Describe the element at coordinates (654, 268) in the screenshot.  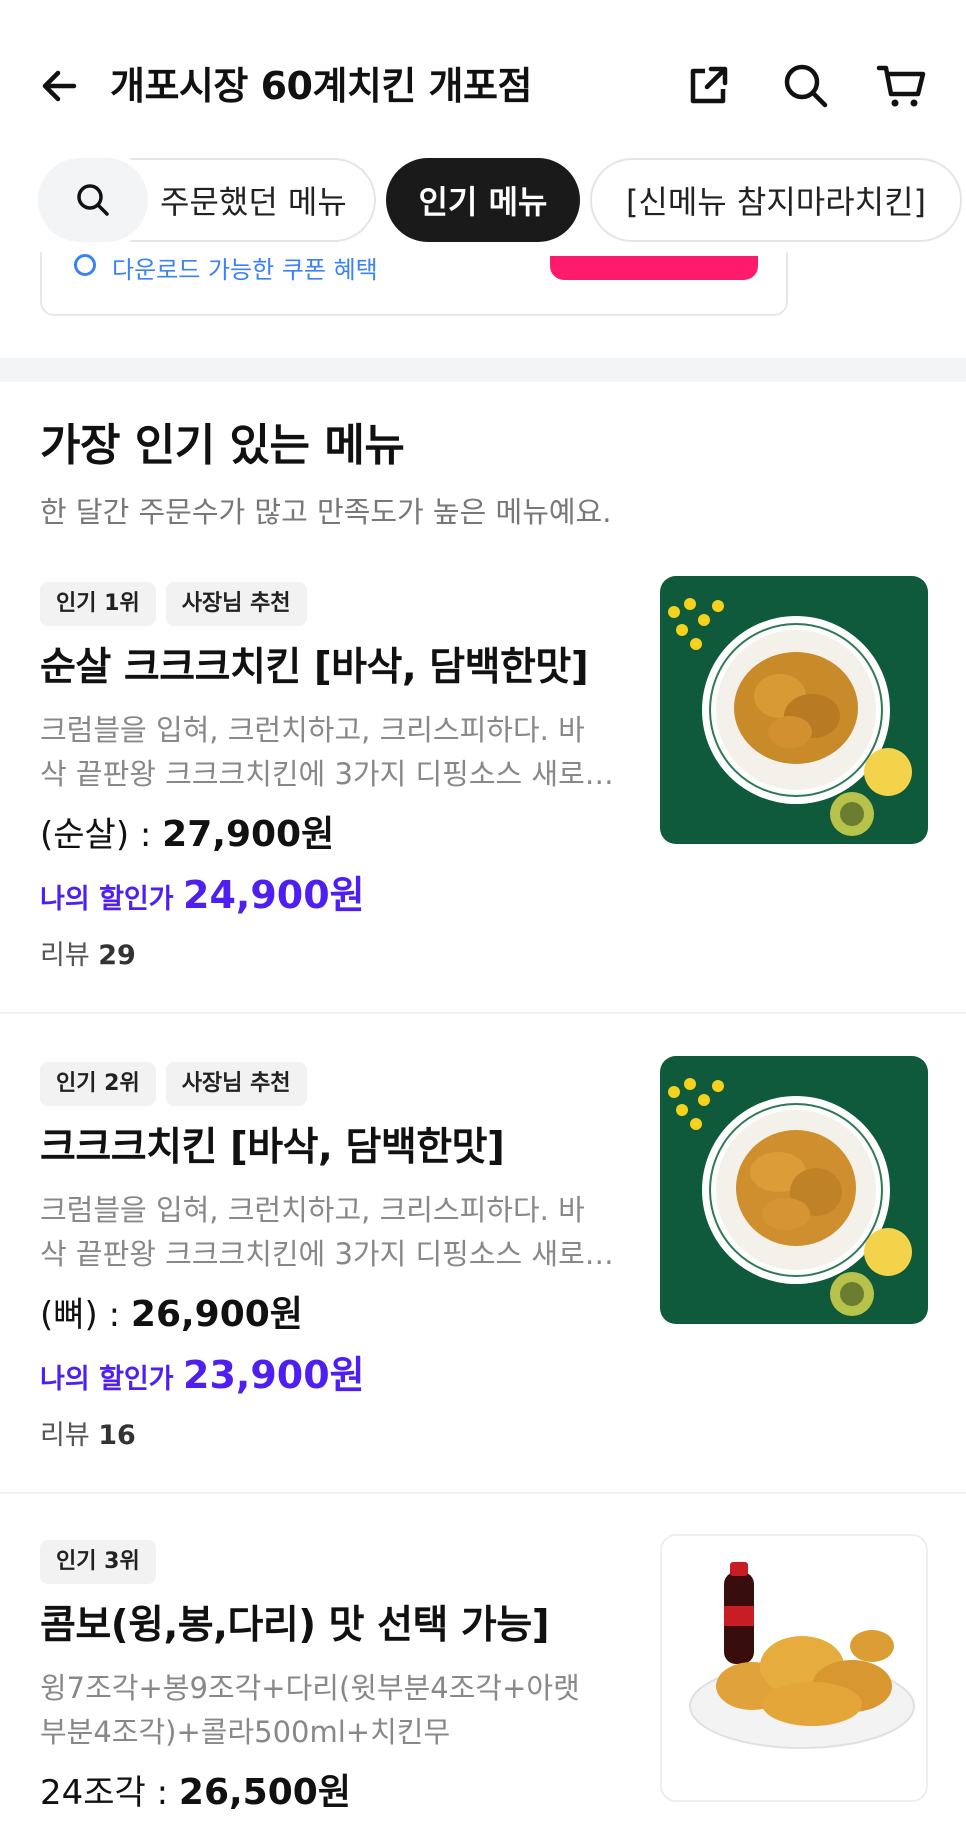
I see `coupon-download-button` at that location.